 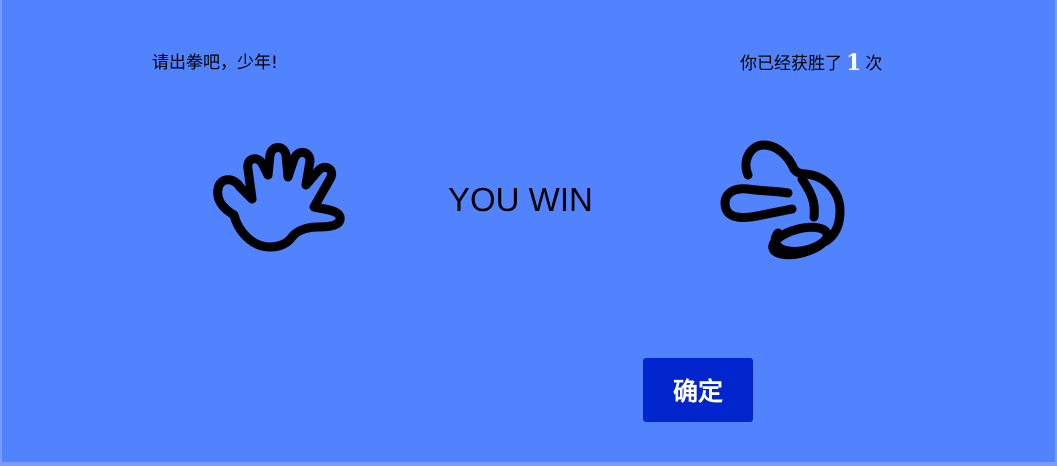 What do you see at coordinates (520, 199) in the screenshot?
I see `result-text: YOU WIN` at bounding box center [520, 199].